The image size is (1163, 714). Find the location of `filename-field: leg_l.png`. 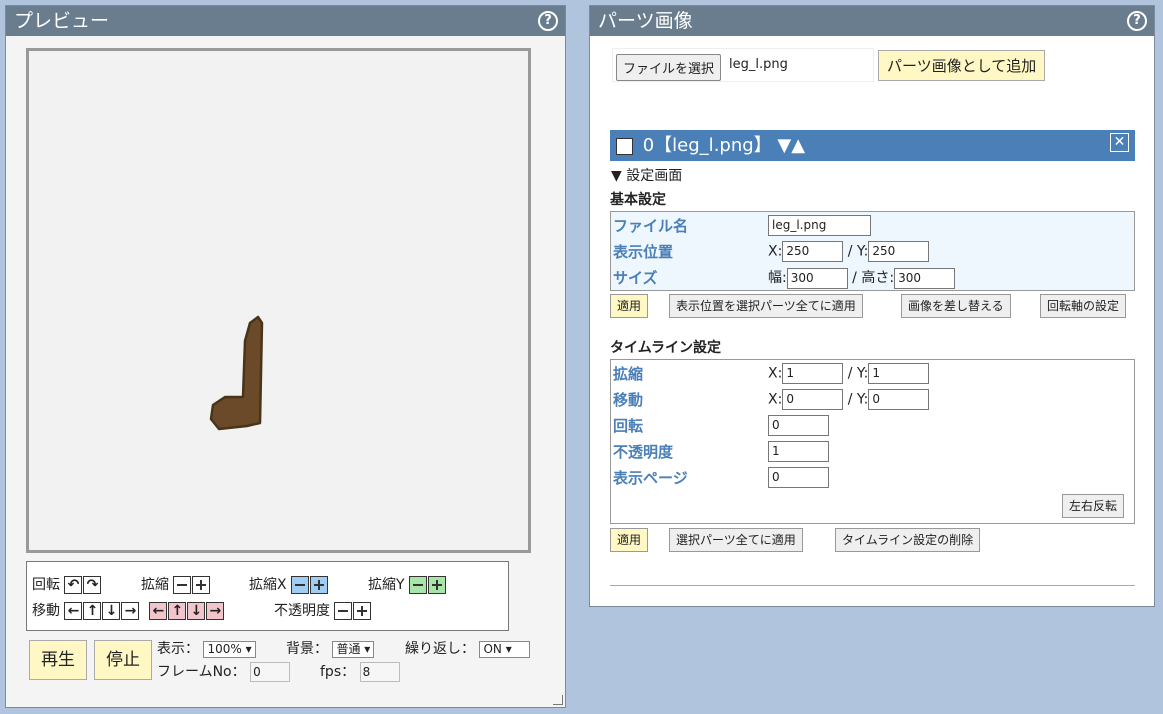

filename-field: leg_l.png is located at coordinates (819, 225).